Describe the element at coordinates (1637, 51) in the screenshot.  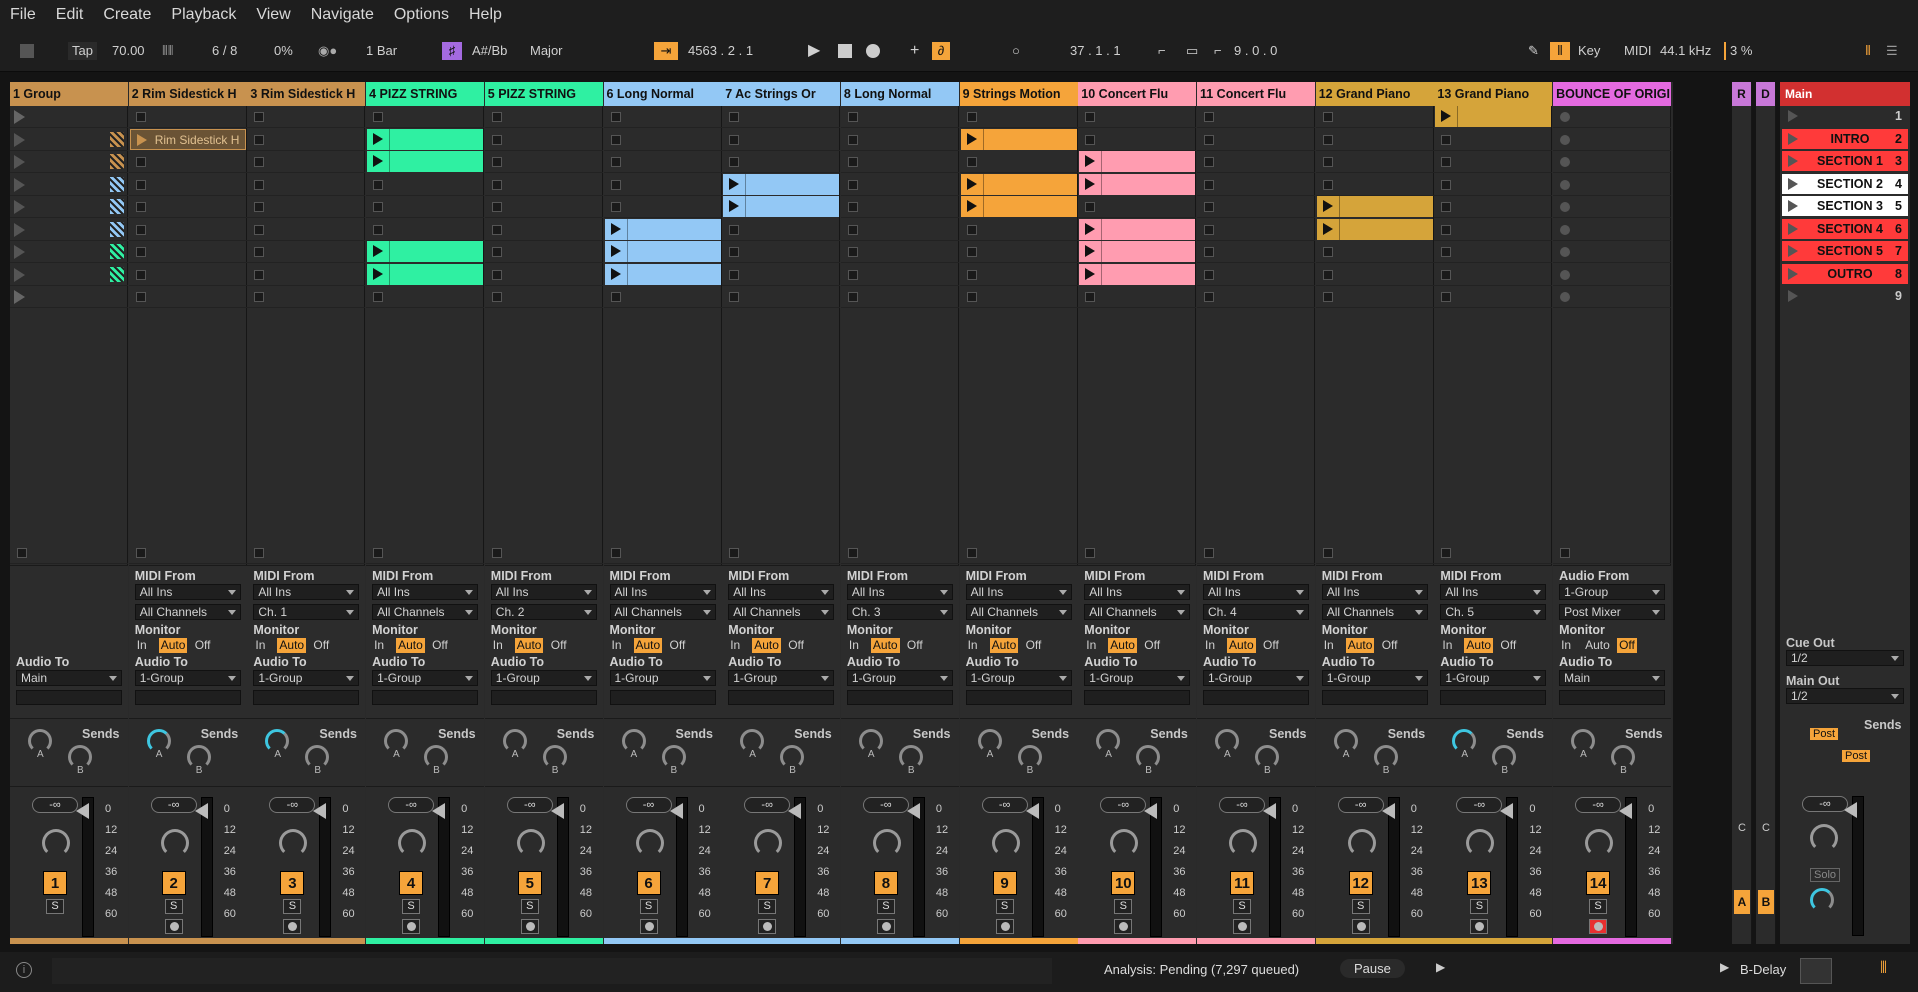
I see `midi-map-button: MIDI` at that location.